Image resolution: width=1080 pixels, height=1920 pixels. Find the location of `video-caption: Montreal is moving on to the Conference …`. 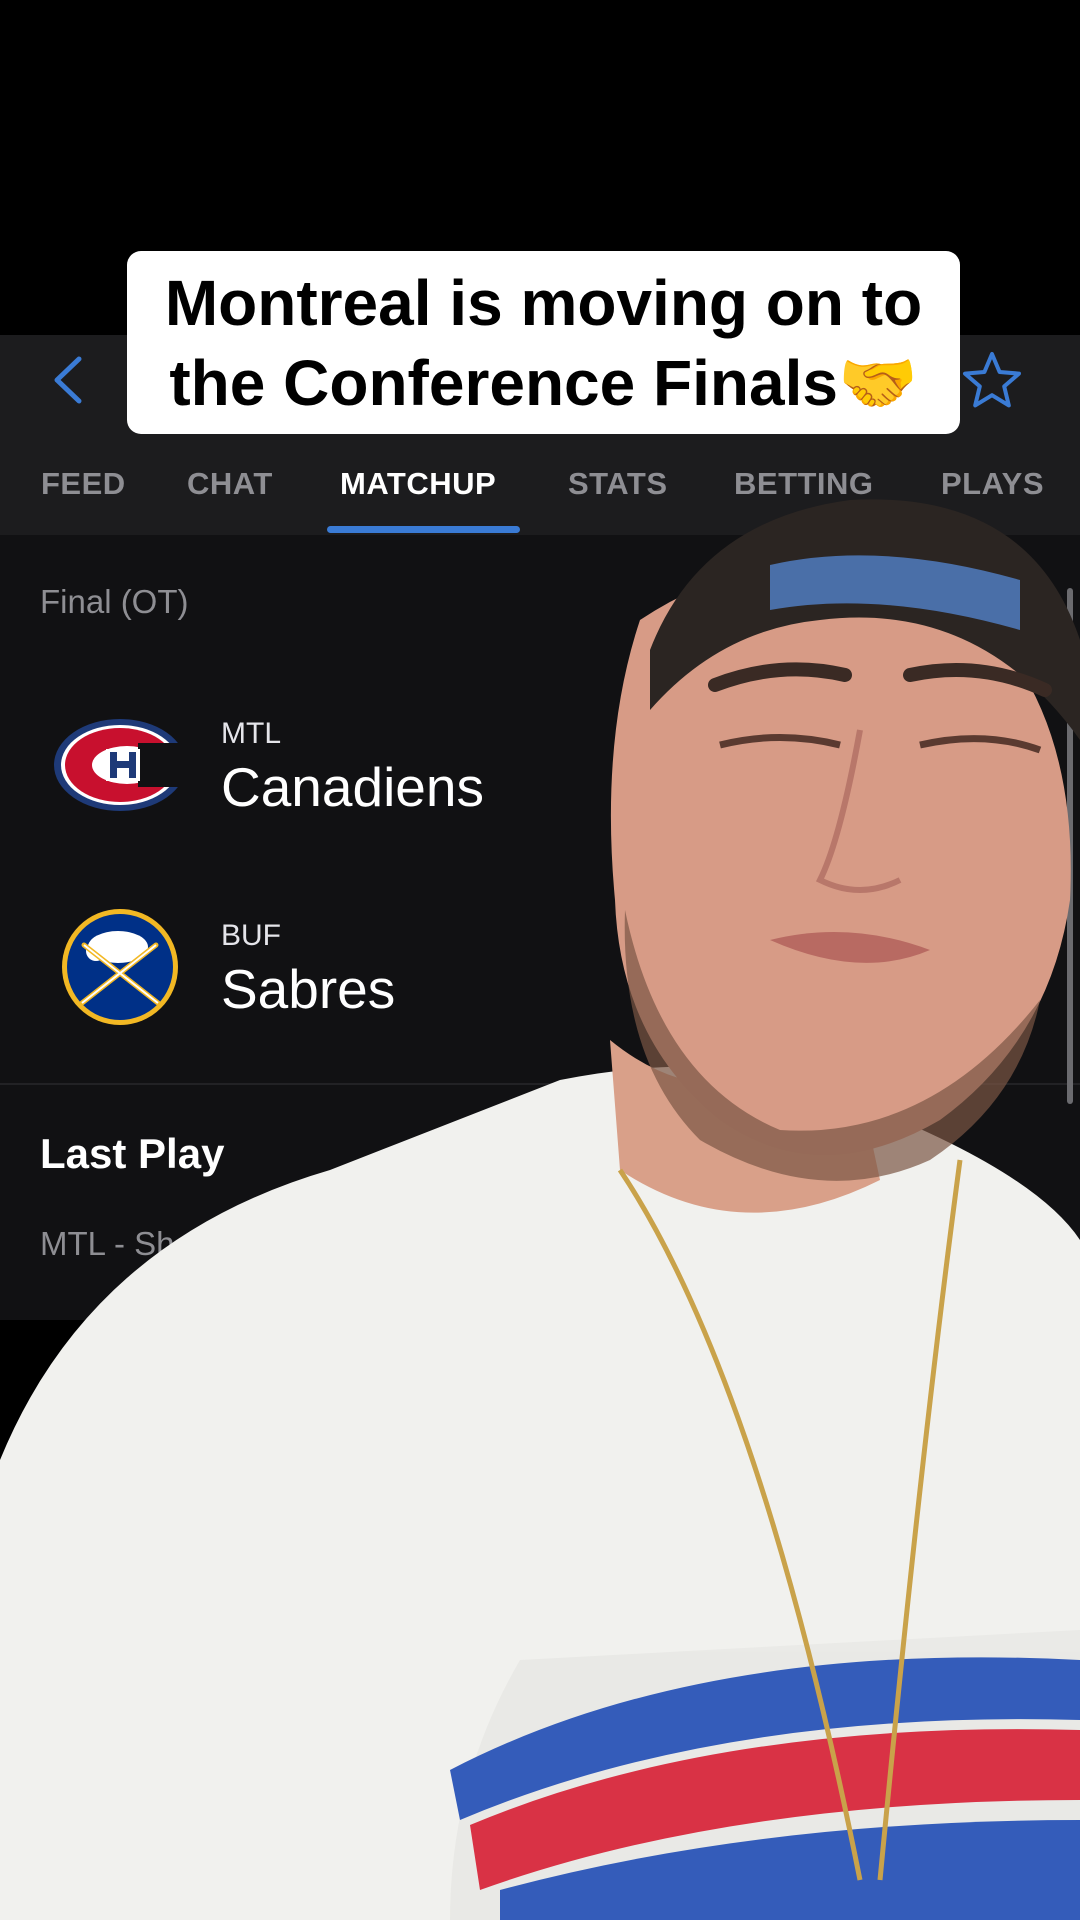

video-caption: Montreal is moving on to the Conference … is located at coordinates (543, 342).